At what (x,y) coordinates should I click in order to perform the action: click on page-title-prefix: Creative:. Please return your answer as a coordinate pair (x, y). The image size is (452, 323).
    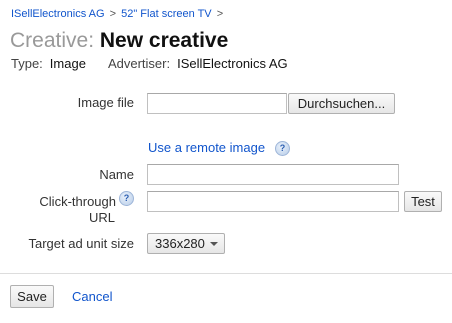
    Looking at the image, I should click on (52, 40).